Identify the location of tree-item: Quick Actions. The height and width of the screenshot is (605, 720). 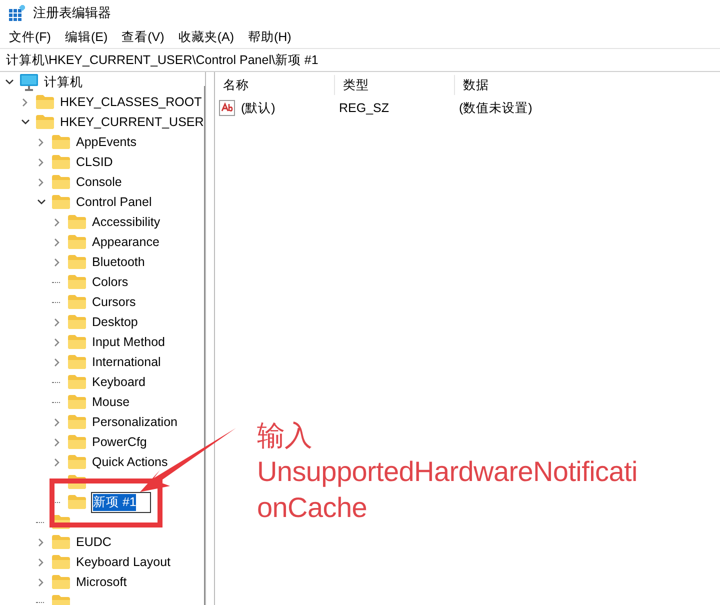
(130, 462).